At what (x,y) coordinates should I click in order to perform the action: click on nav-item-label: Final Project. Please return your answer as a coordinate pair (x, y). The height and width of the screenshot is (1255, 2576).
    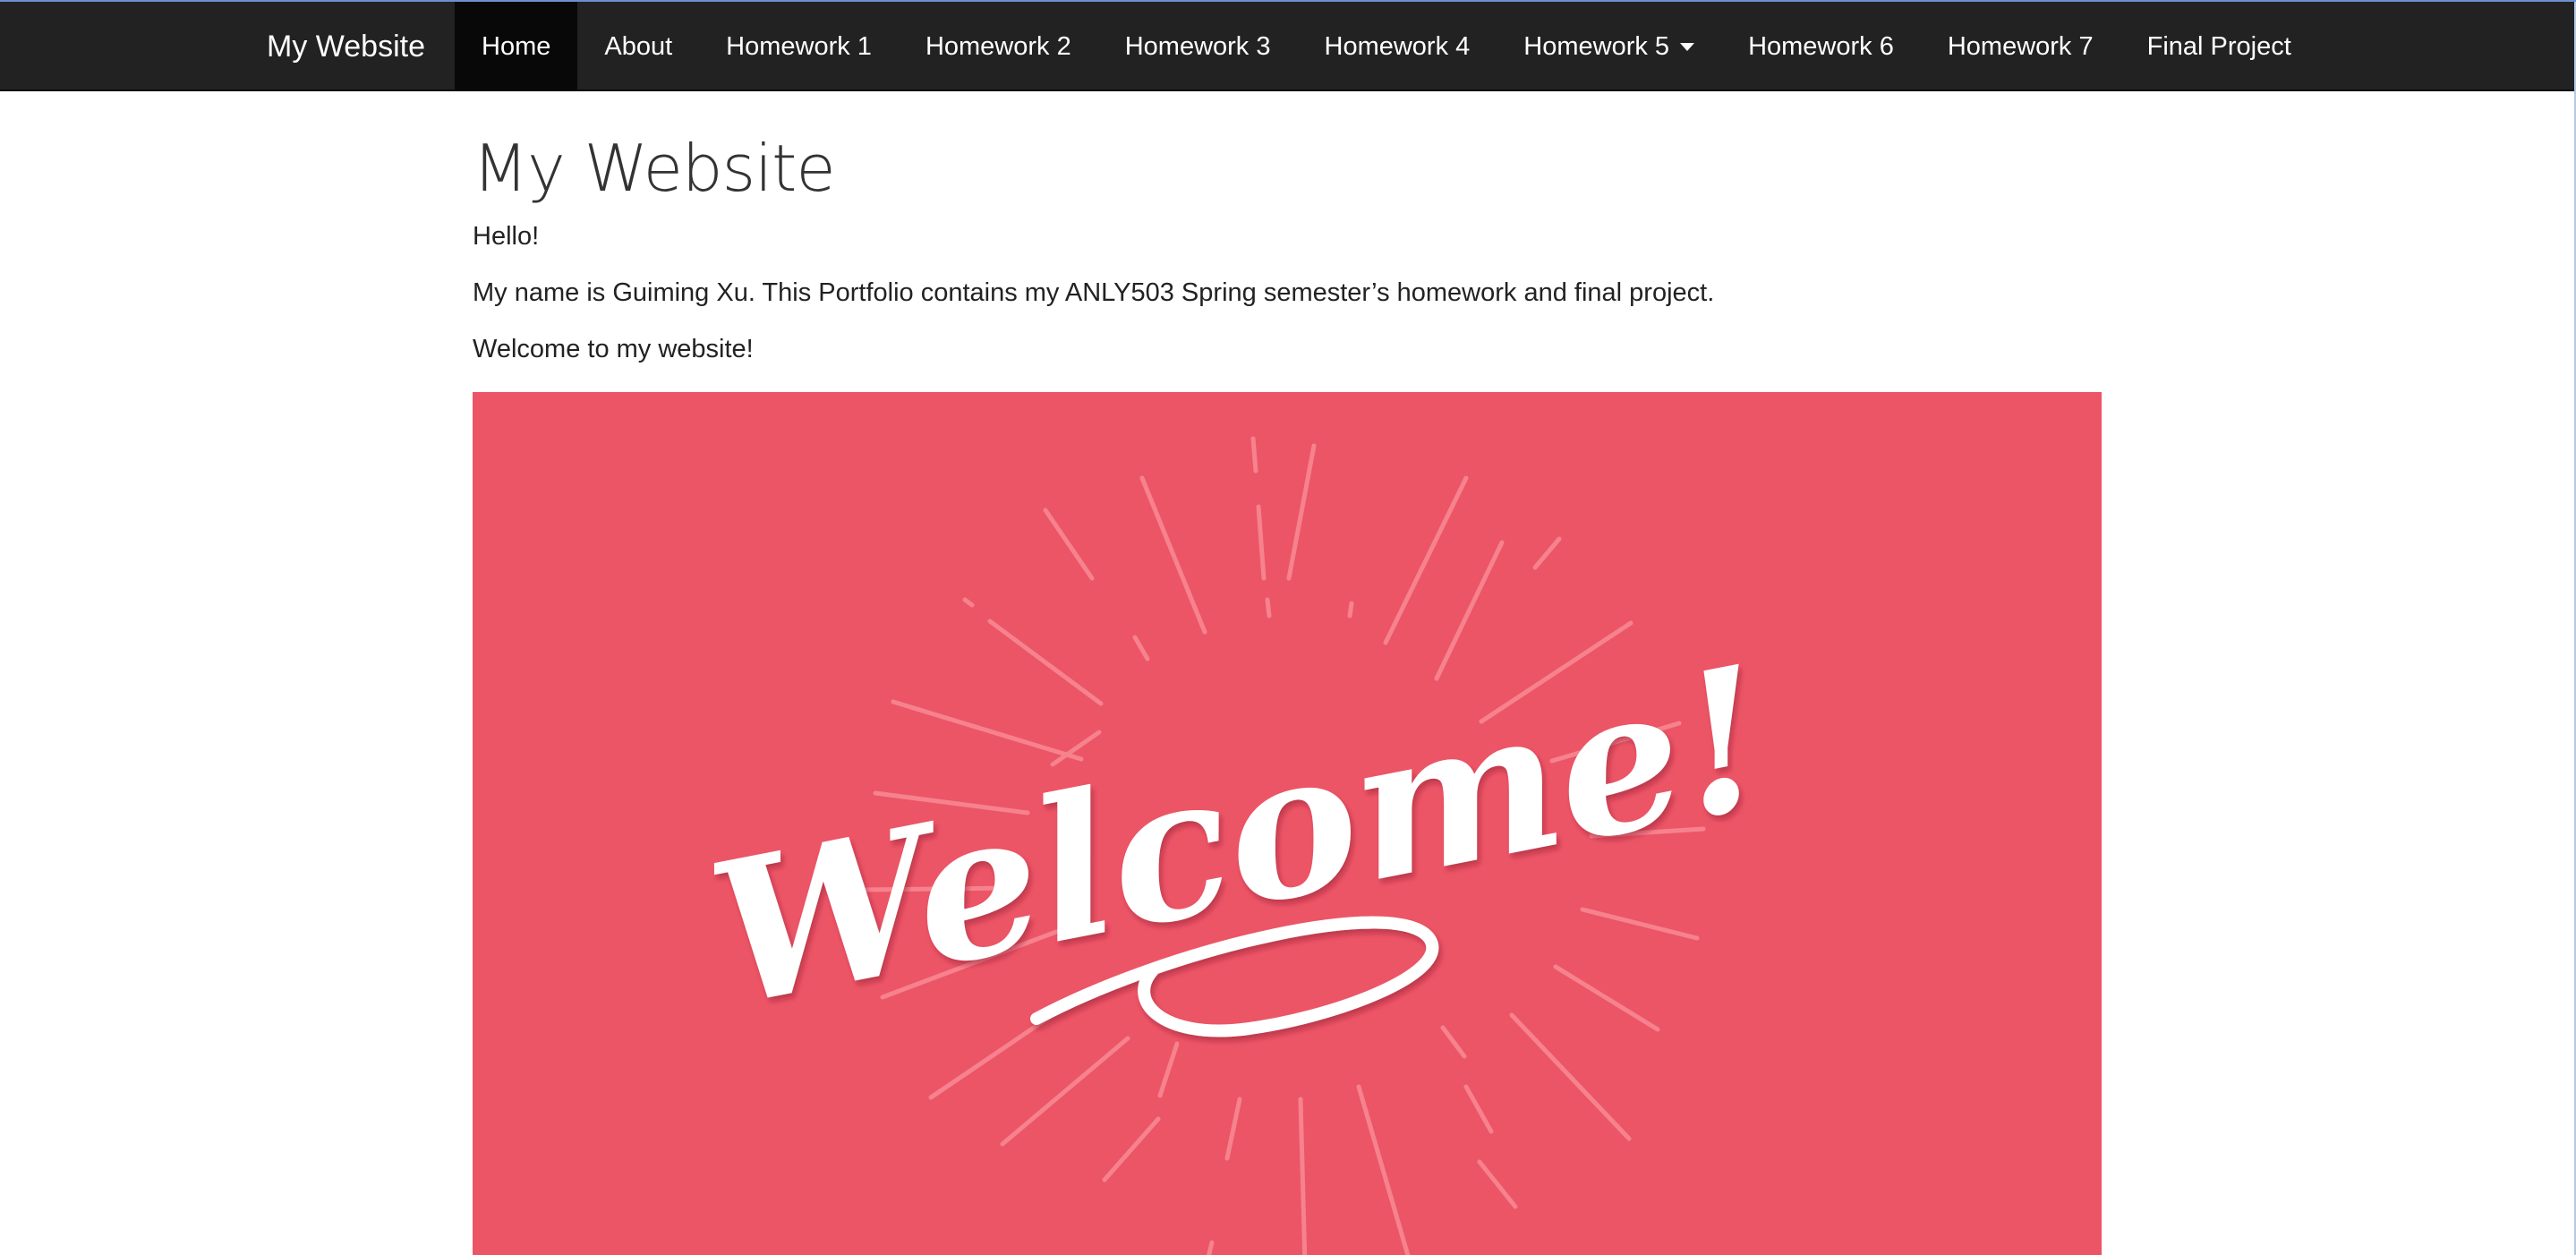
    Looking at the image, I should click on (2218, 46).